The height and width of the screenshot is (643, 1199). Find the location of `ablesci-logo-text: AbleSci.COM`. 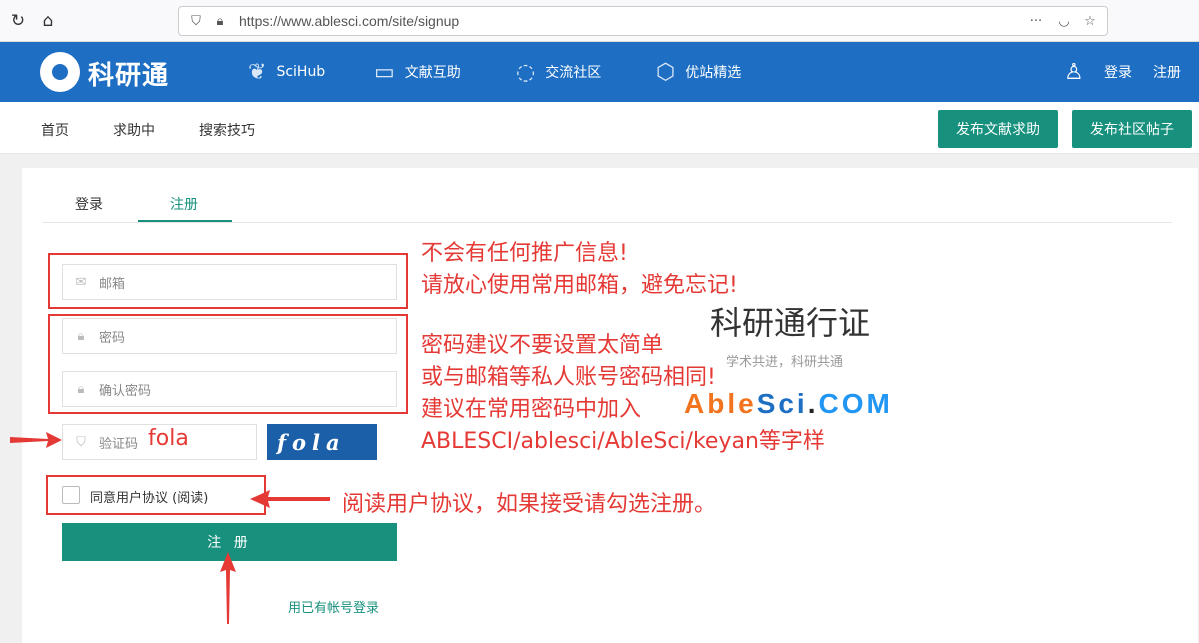

ablesci-logo-text: AbleSci.COM is located at coordinates (788, 404).